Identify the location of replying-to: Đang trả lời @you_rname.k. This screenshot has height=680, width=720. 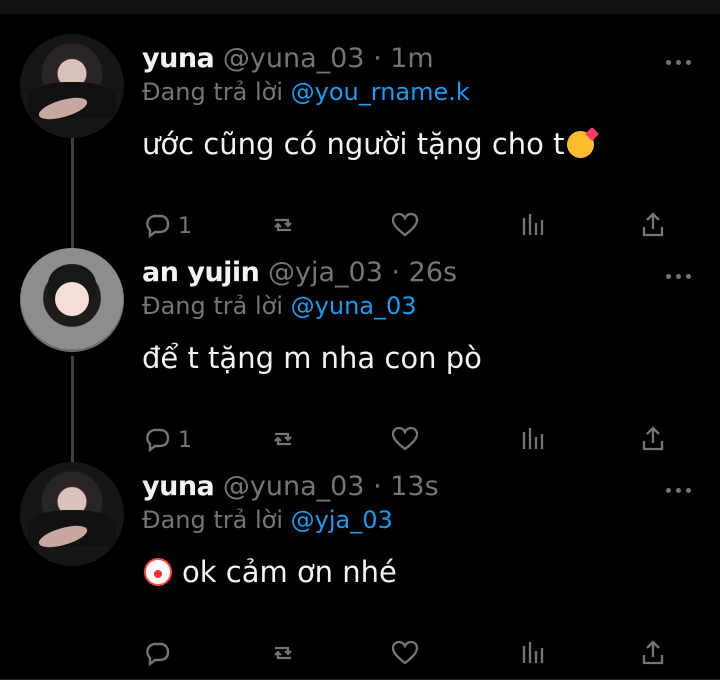
(372, 92).